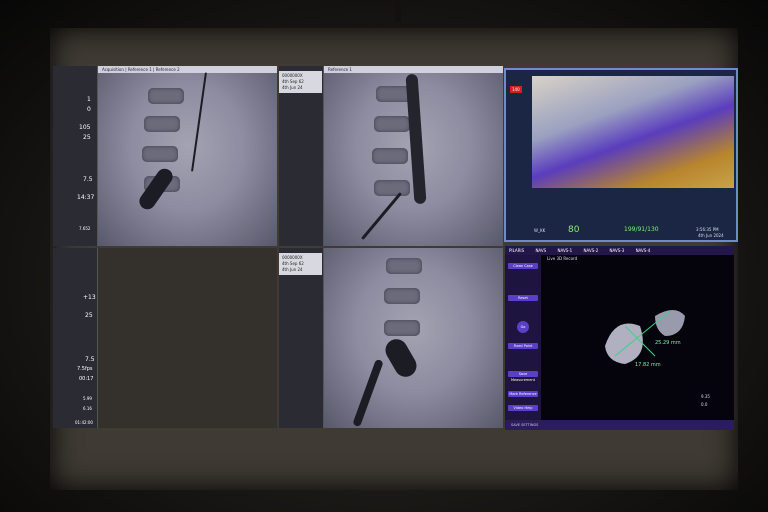 Image resolution: width=768 pixels, height=512 pixels. Describe the element at coordinates (523, 298) in the screenshot. I see `reset-button: Reset` at that location.